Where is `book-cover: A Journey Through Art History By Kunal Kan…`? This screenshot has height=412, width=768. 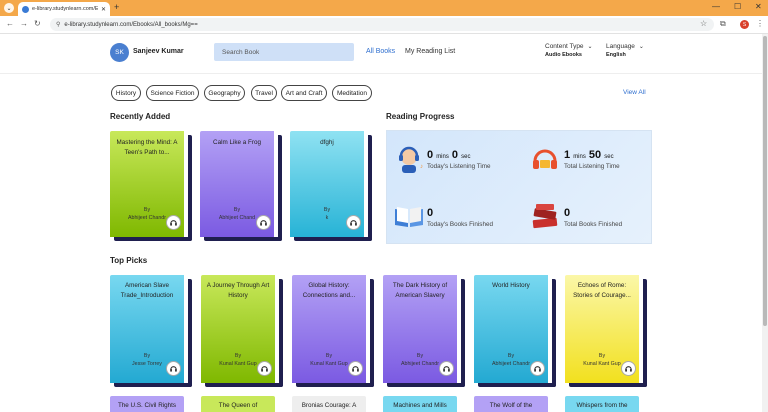 book-cover: A Journey Through Art History By Kunal Kan… is located at coordinates (238, 329).